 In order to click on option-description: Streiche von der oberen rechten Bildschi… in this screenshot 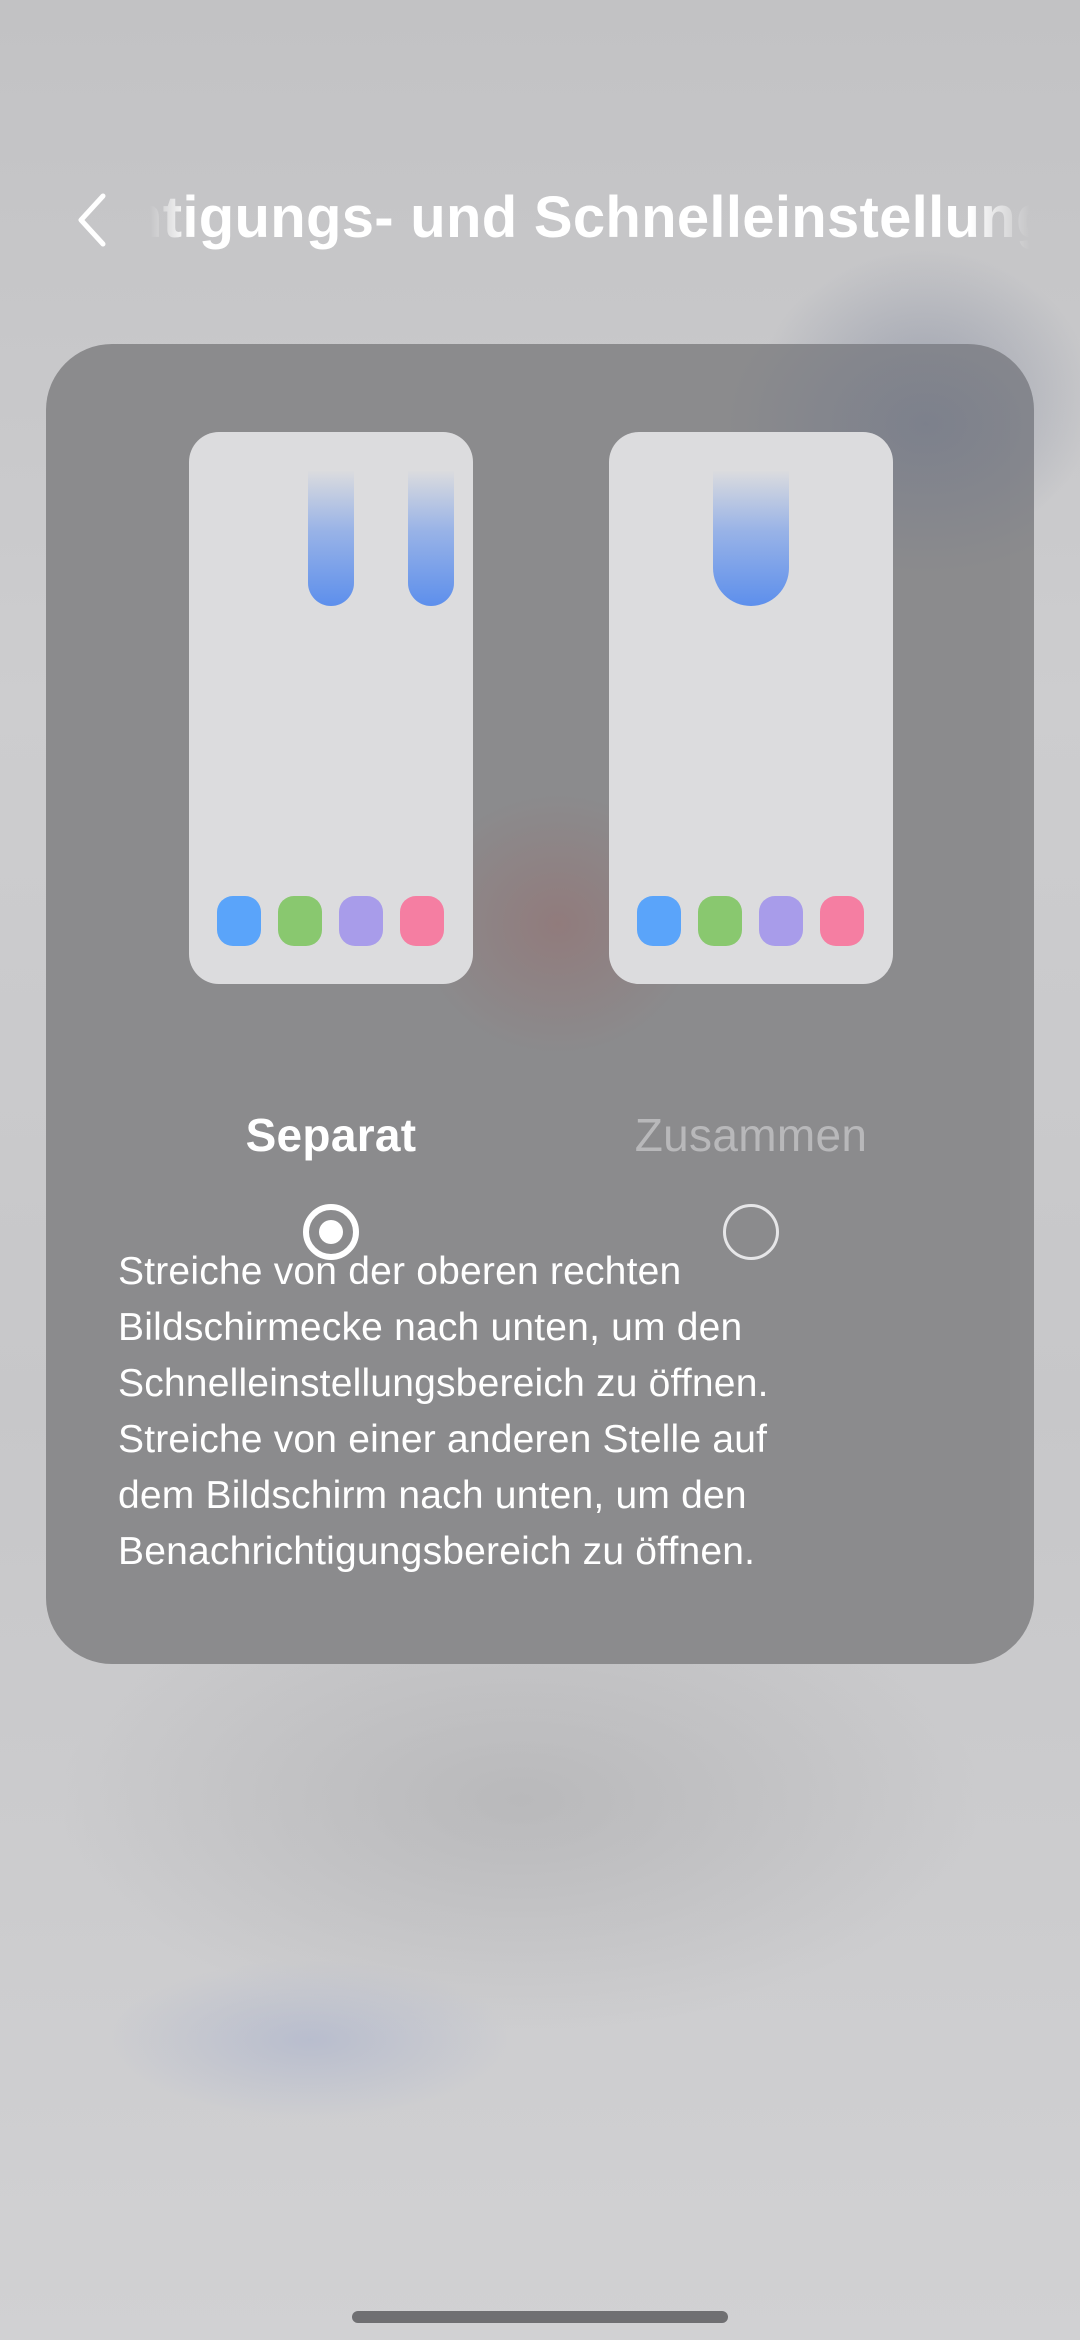, I will do `click(548, 1412)`.